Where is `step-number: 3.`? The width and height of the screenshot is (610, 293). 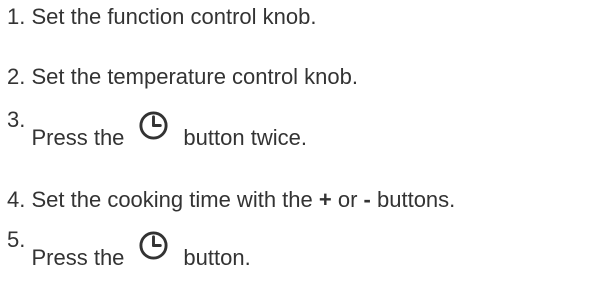 step-number: 3. is located at coordinates (16, 120).